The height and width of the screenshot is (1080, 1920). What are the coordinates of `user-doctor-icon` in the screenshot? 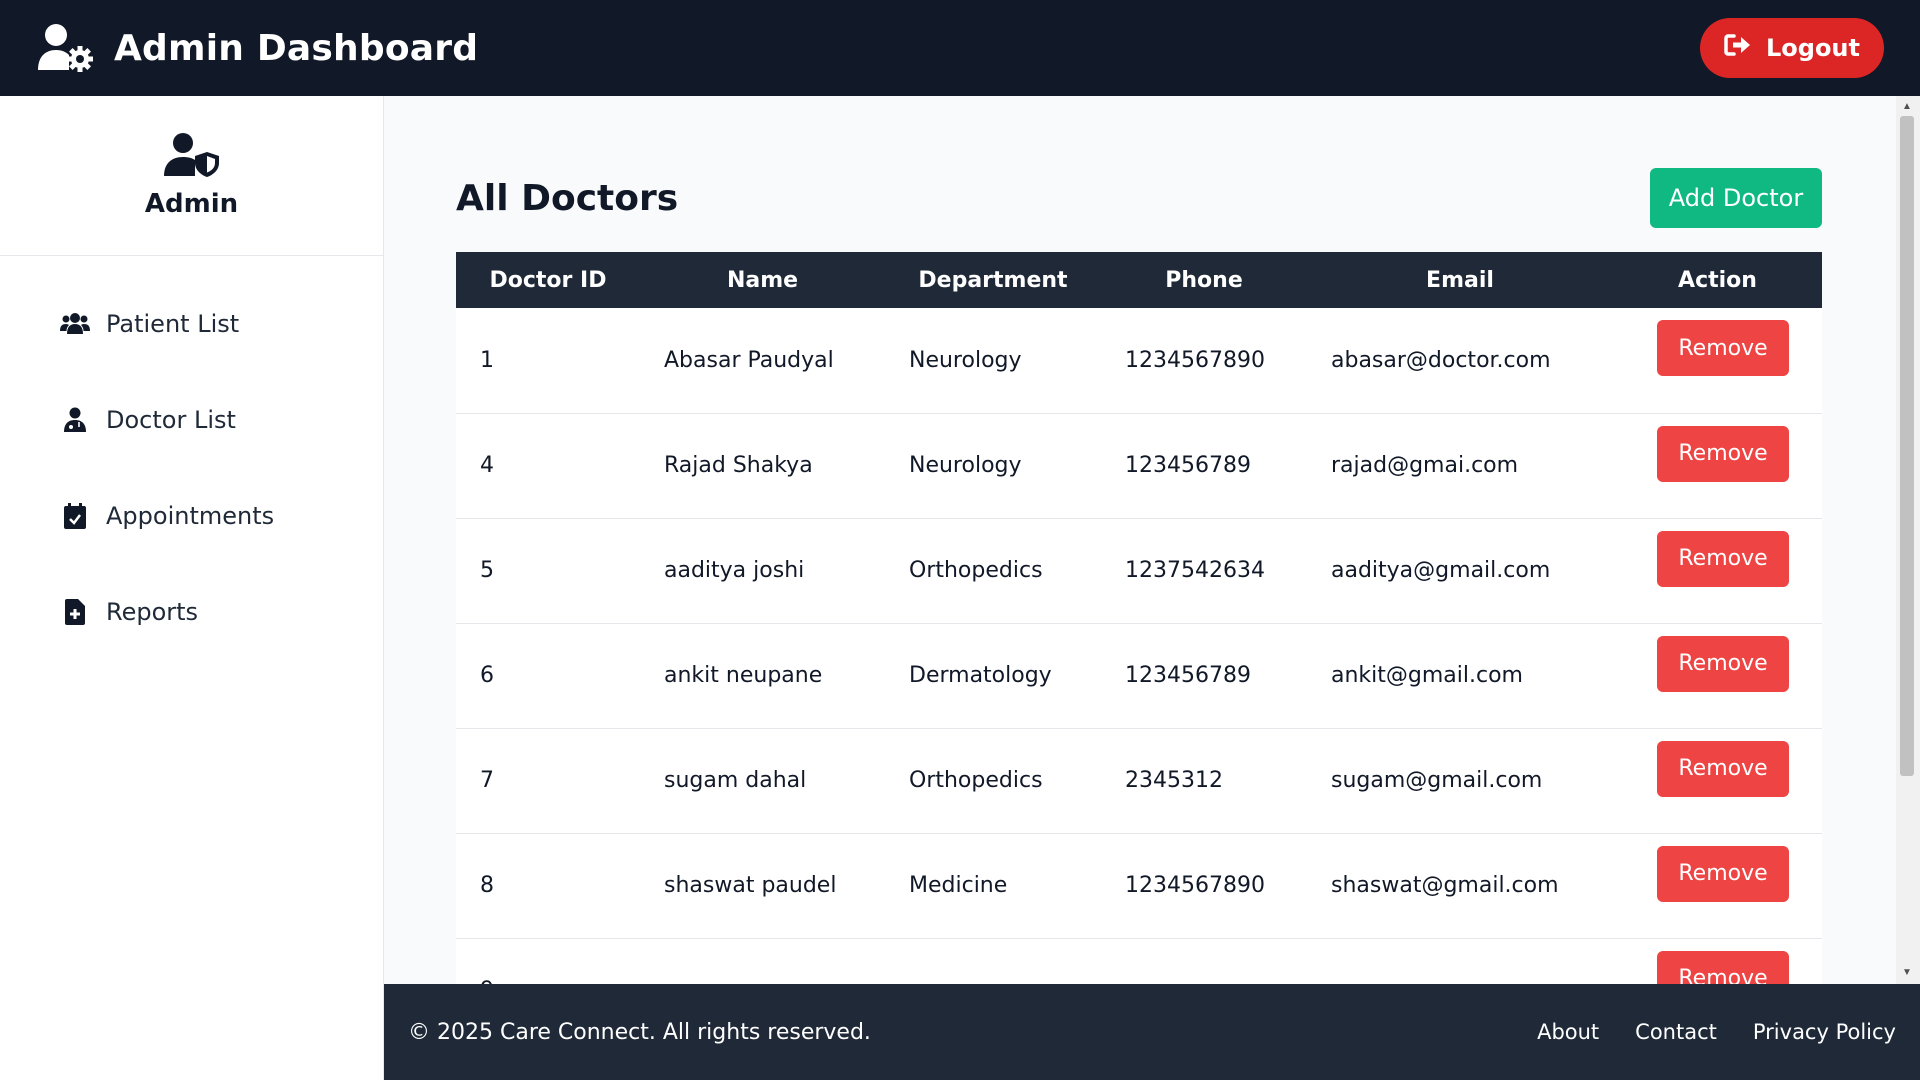 It's located at (75, 420).